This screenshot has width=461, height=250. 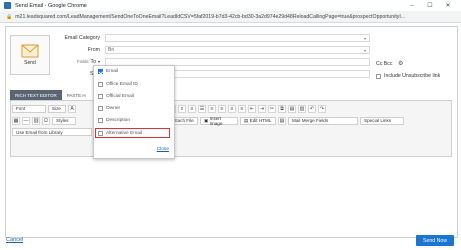 I want to click on dropdown-item-owner: Owner, so click(x=109, y=108).